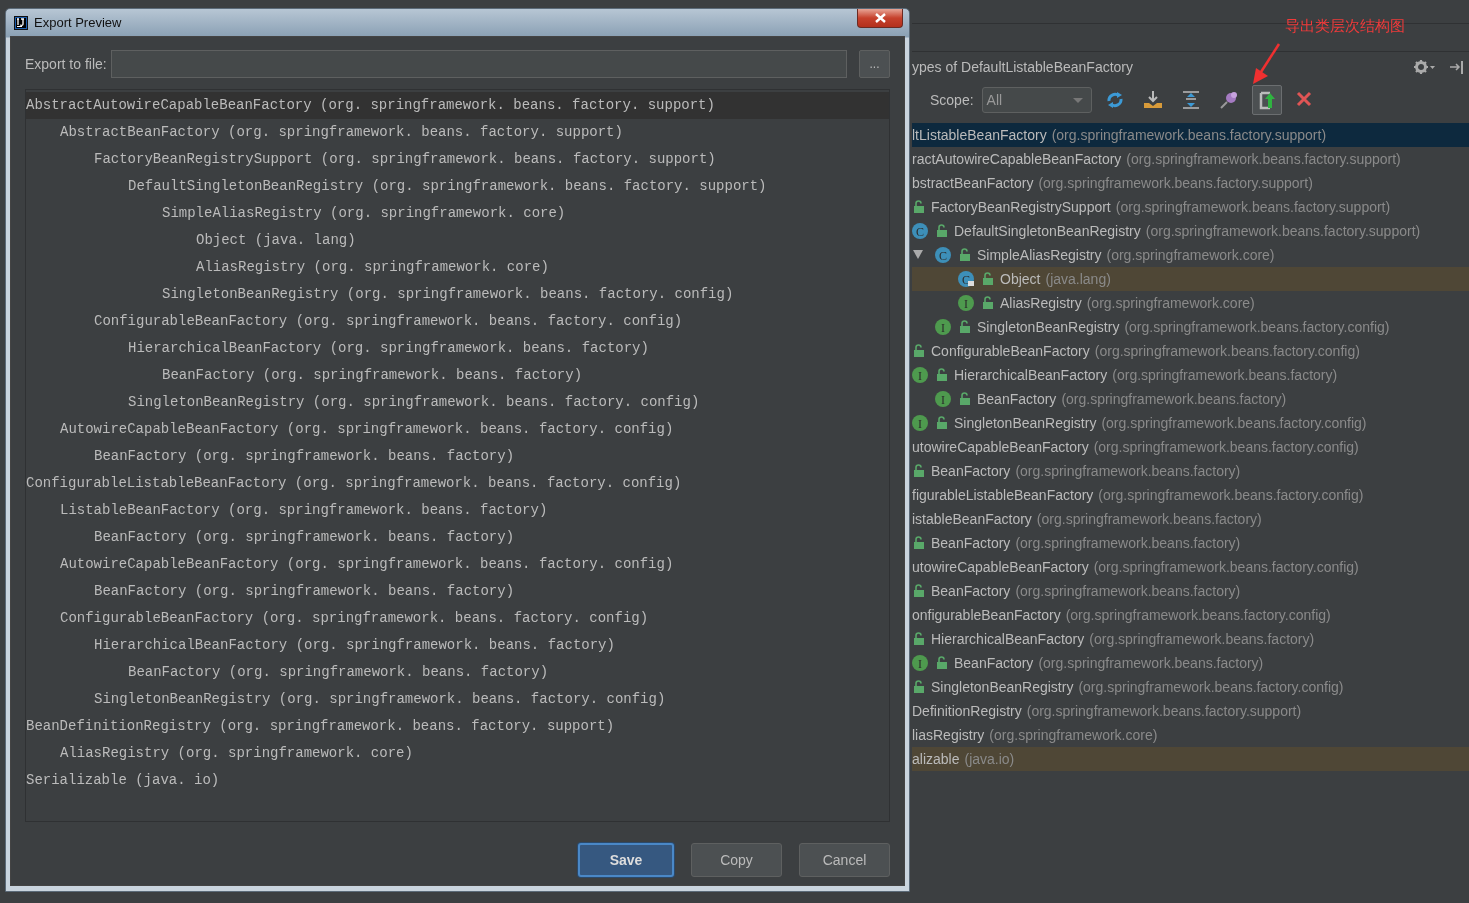 This screenshot has height=903, width=1469. I want to click on package-name: (org.springframework.core), so click(1190, 255).